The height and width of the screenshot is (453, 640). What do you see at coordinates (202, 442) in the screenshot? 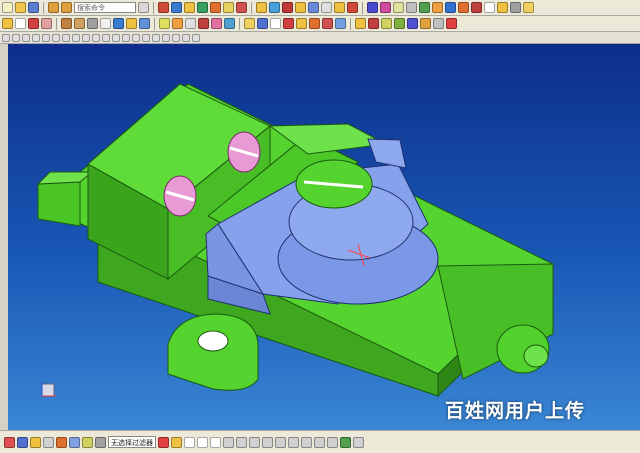
I see `rect-sketch-icon` at bounding box center [202, 442].